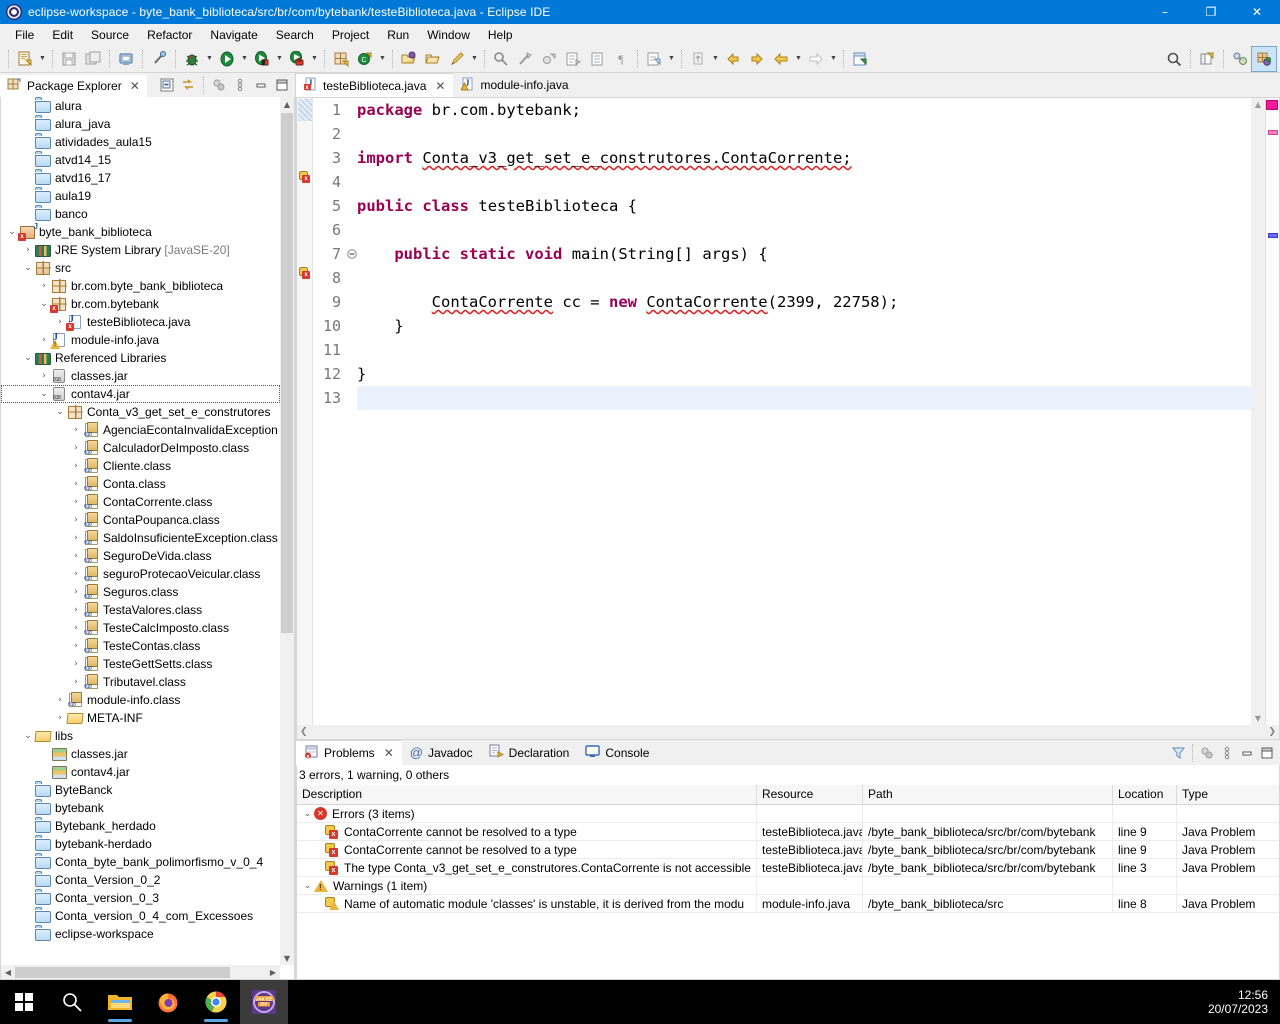  Describe the element at coordinates (62, 35) in the screenshot. I see `menu-edit: Edit` at that location.